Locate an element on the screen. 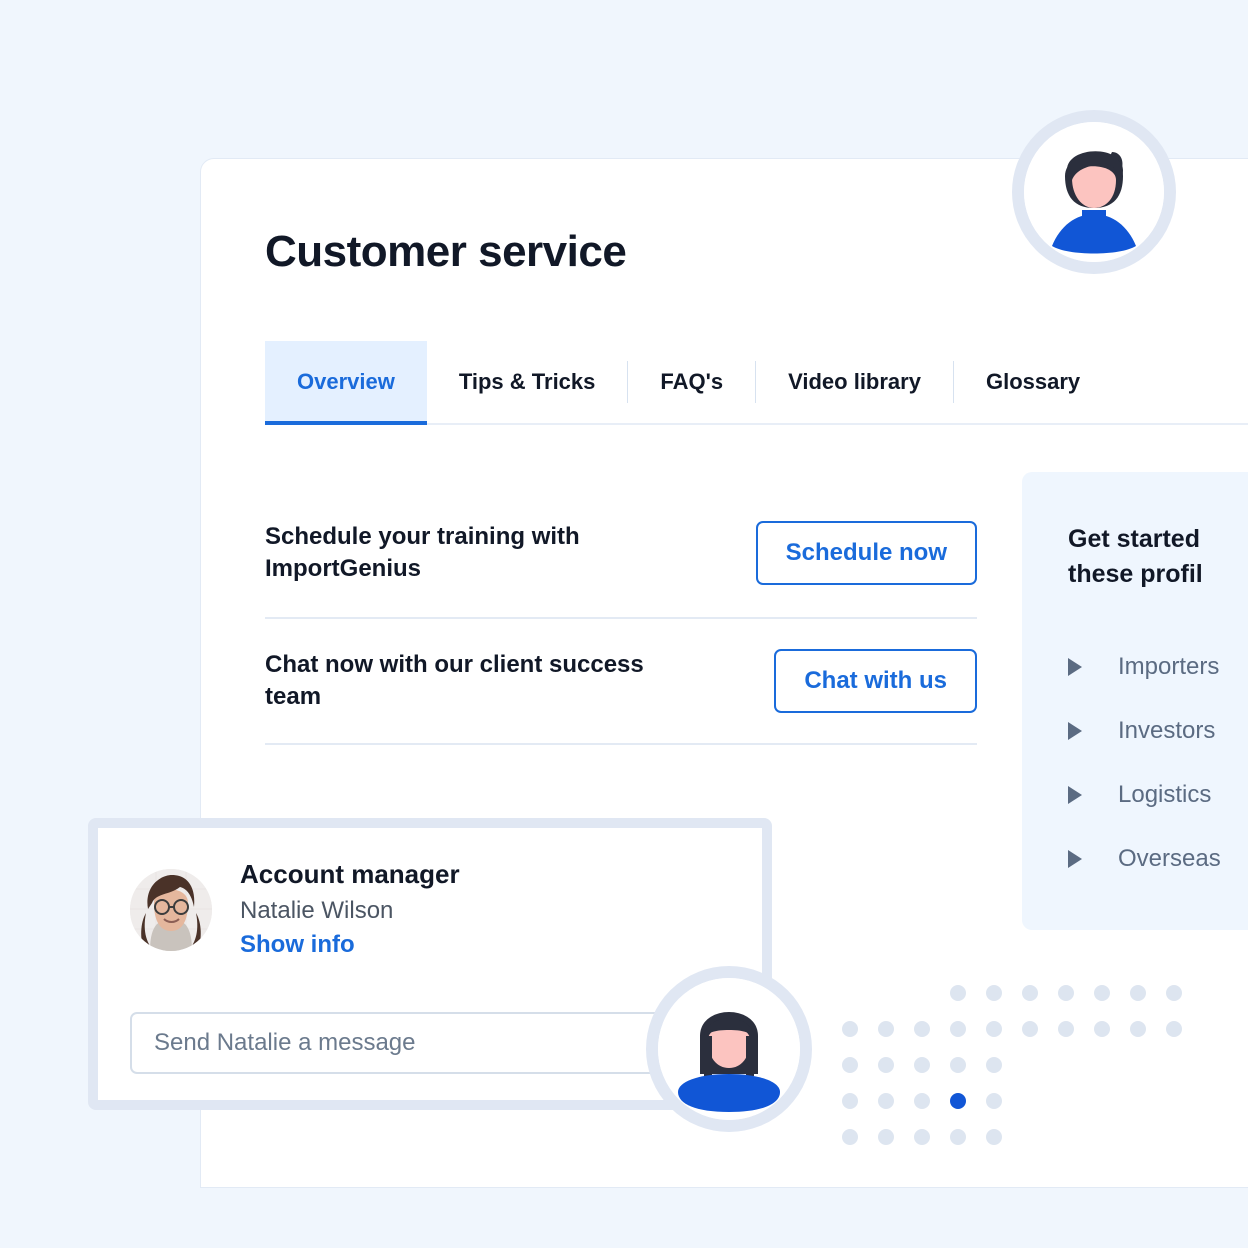 This screenshot has height=1248, width=1248. tab-faqs: FAQ's is located at coordinates (691, 382).